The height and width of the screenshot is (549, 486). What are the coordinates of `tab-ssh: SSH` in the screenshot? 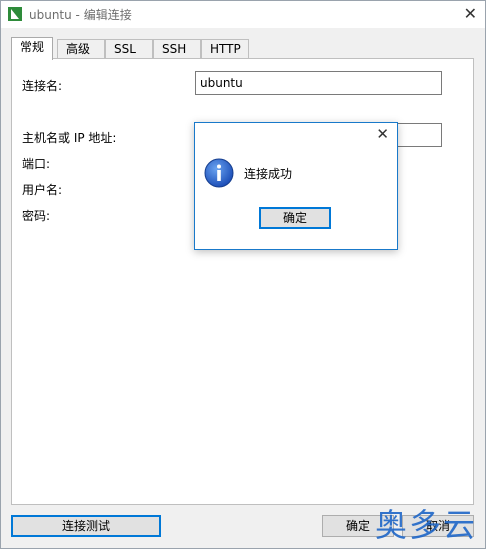 It's located at (177, 49).